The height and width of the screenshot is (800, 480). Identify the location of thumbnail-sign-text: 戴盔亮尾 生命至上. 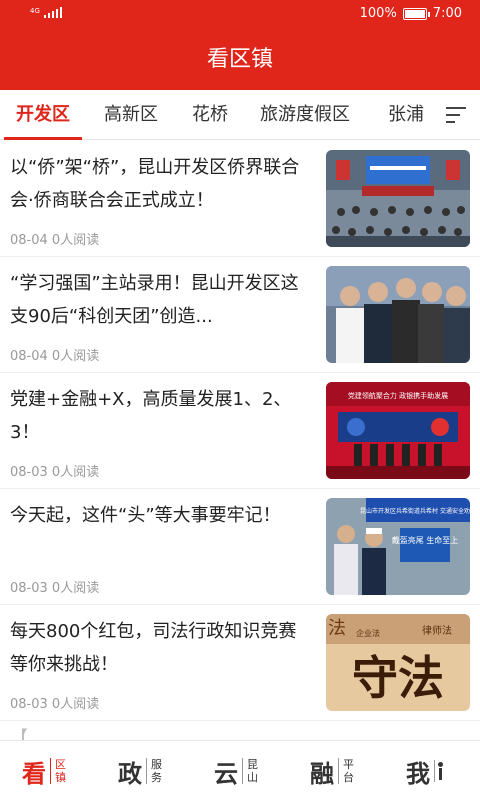
(425, 540).